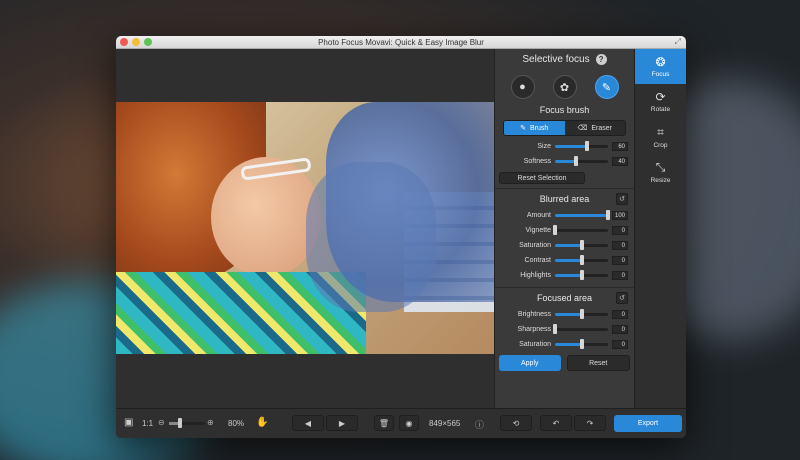  What do you see at coordinates (179, 423) in the screenshot?
I see `zoom-slider-knob` at bounding box center [179, 423].